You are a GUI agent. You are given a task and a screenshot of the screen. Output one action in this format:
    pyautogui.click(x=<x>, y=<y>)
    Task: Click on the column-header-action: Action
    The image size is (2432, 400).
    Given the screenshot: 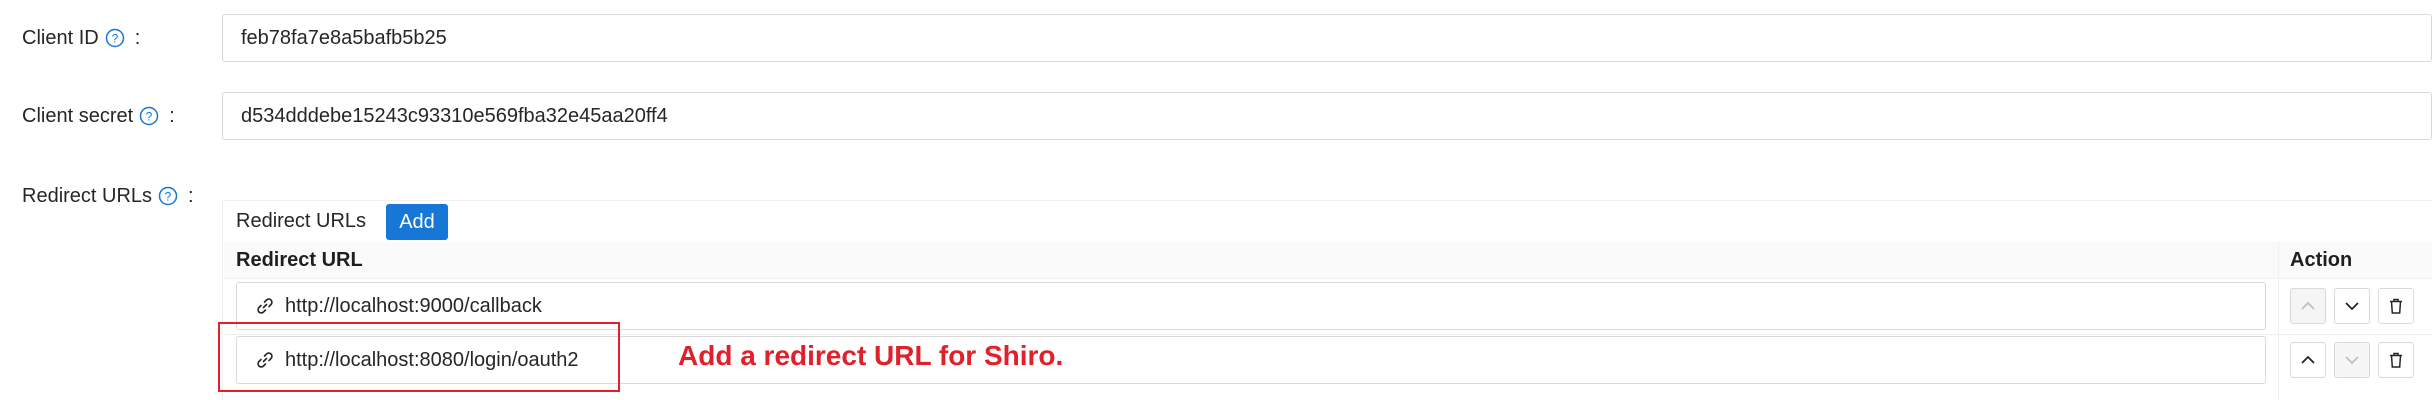 What is the action you would take?
    pyautogui.click(x=2321, y=260)
    